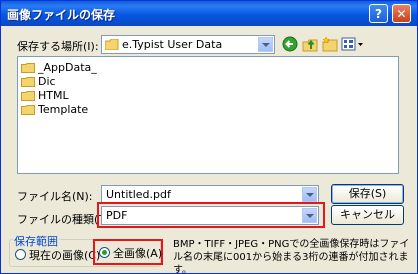  Describe the element at coordinates (55, 196) in the screenshot. I see `file-name-label: ファイル名(N):` at that location.